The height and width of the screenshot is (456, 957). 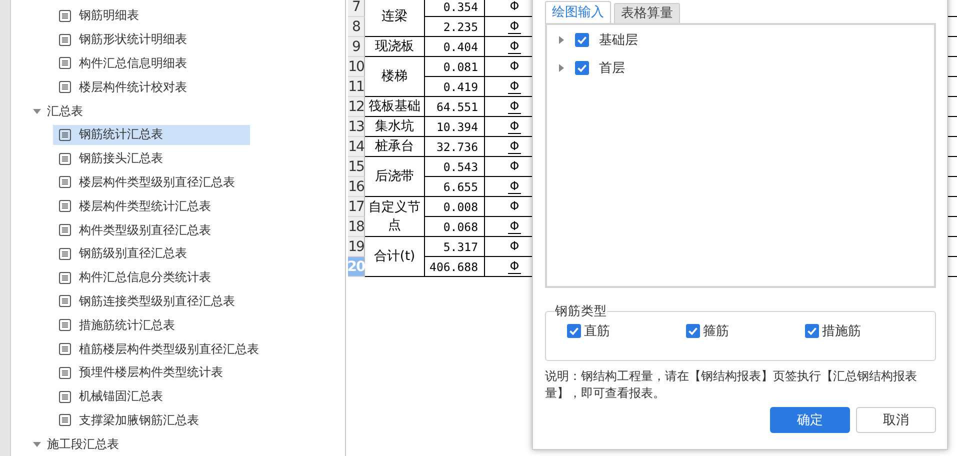 I want to click on row-number: 11, so click(x=356, y=87).